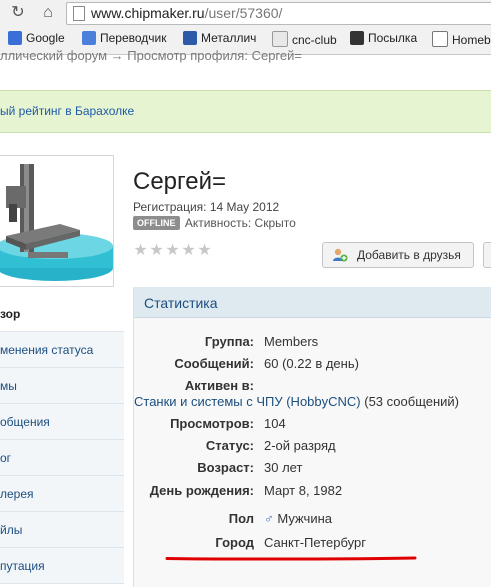  Describe the element at coordinates (412, 401) in the screenshot. I see `active-forum-count: (53 сообщений)` at that location.